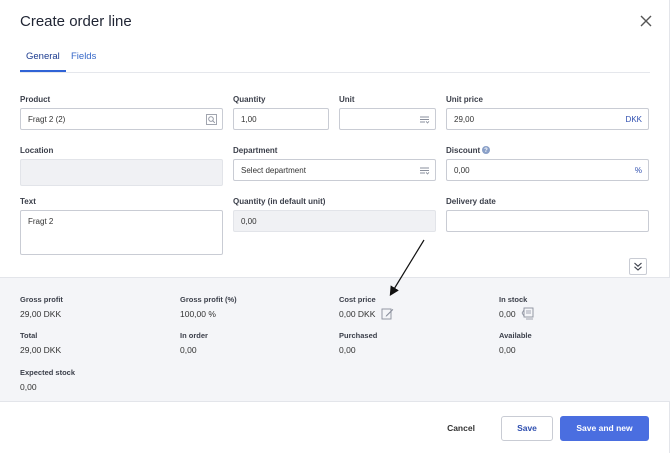 Image resolution: width=670 pixels, height=453 pixels. I want to click on discount-label-text: Discount, so click(463, 150).